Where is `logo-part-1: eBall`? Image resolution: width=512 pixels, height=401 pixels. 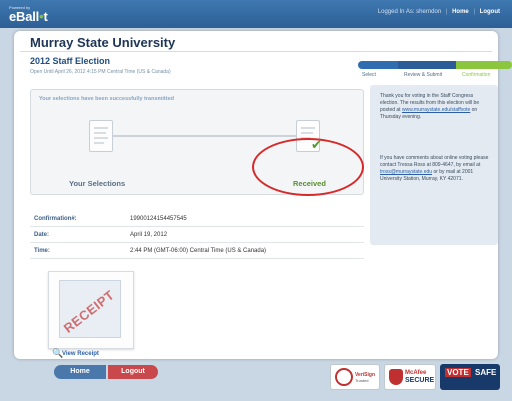
logo-part-1: eBall is located at coordinates (24, 16).